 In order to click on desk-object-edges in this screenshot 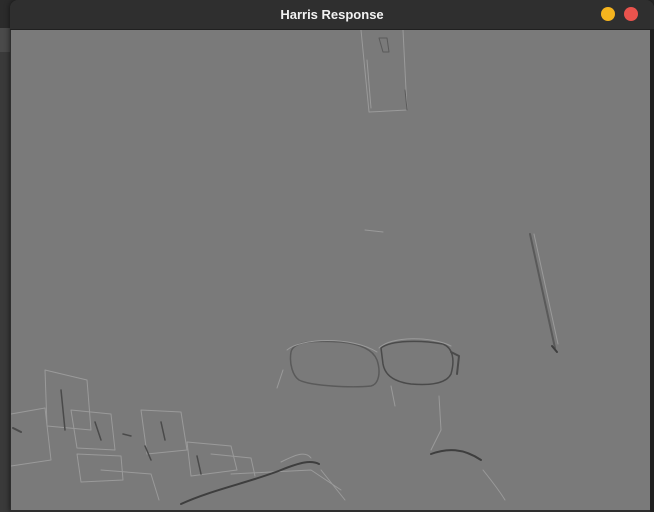, I will do `click(176, 435)`.